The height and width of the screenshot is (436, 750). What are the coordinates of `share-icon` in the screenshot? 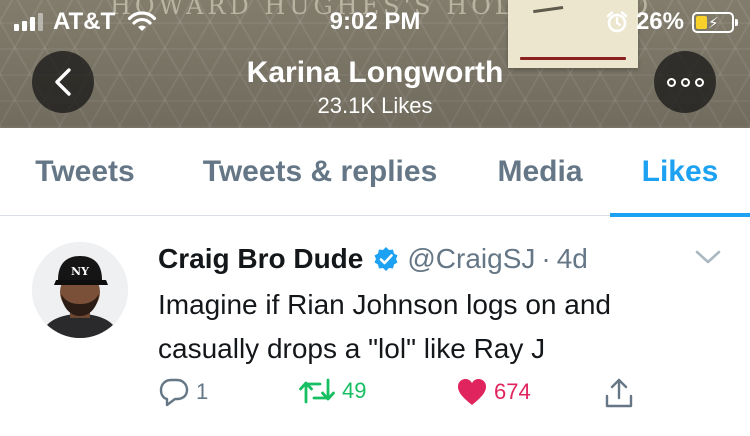 It's located at (619, 393).